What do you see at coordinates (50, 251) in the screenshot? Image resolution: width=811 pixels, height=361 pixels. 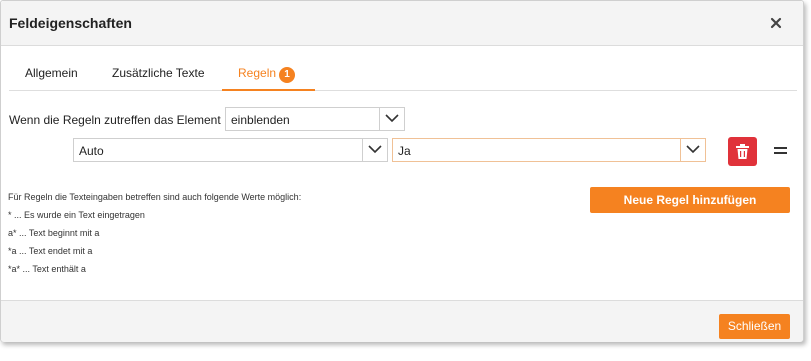 I see `help-line: *a ... Text endet mit a` at bounding box center [50, 251].